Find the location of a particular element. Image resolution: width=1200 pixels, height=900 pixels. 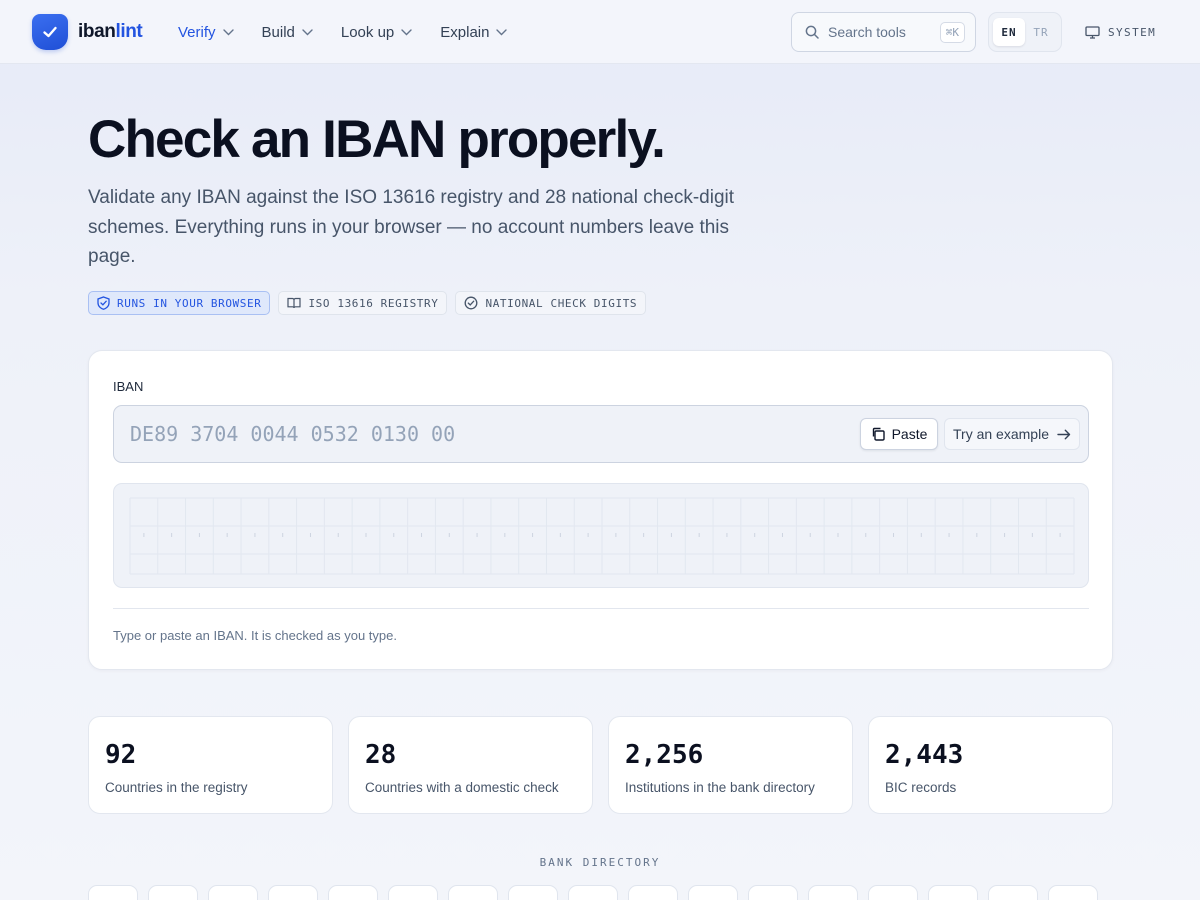

page-title: Check an IBAN properly. is located at coordinates (377, 139).